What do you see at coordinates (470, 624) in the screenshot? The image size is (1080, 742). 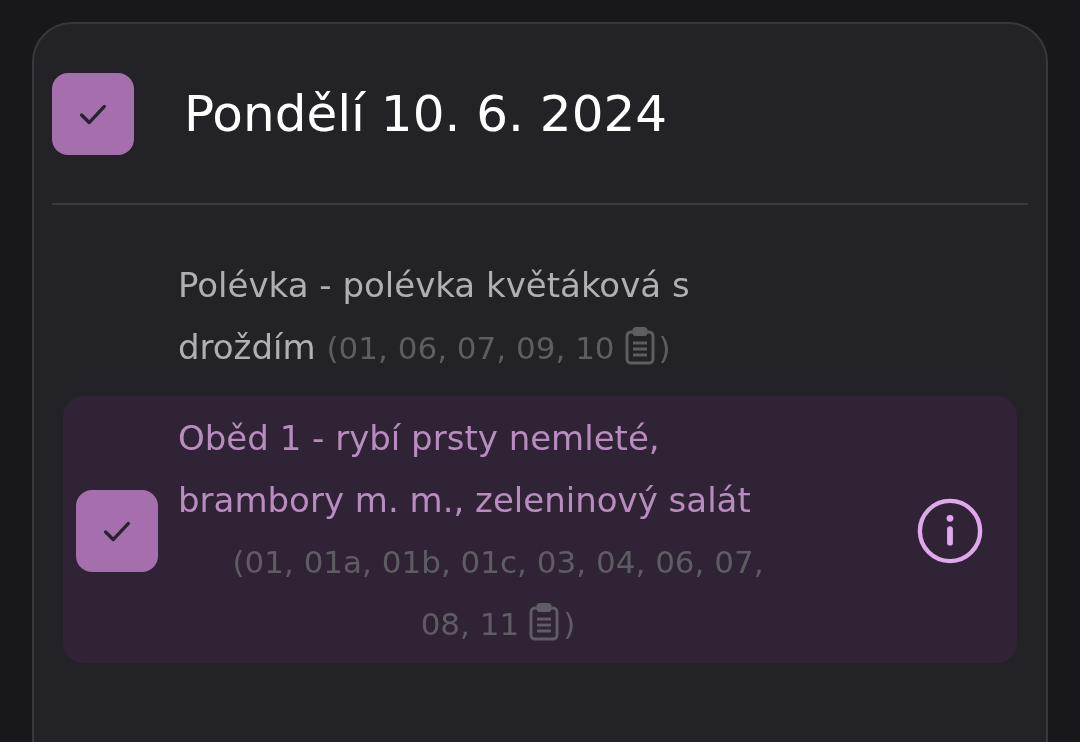 I see `allergen-list: 08, 11` at bounding box center [470, 624].